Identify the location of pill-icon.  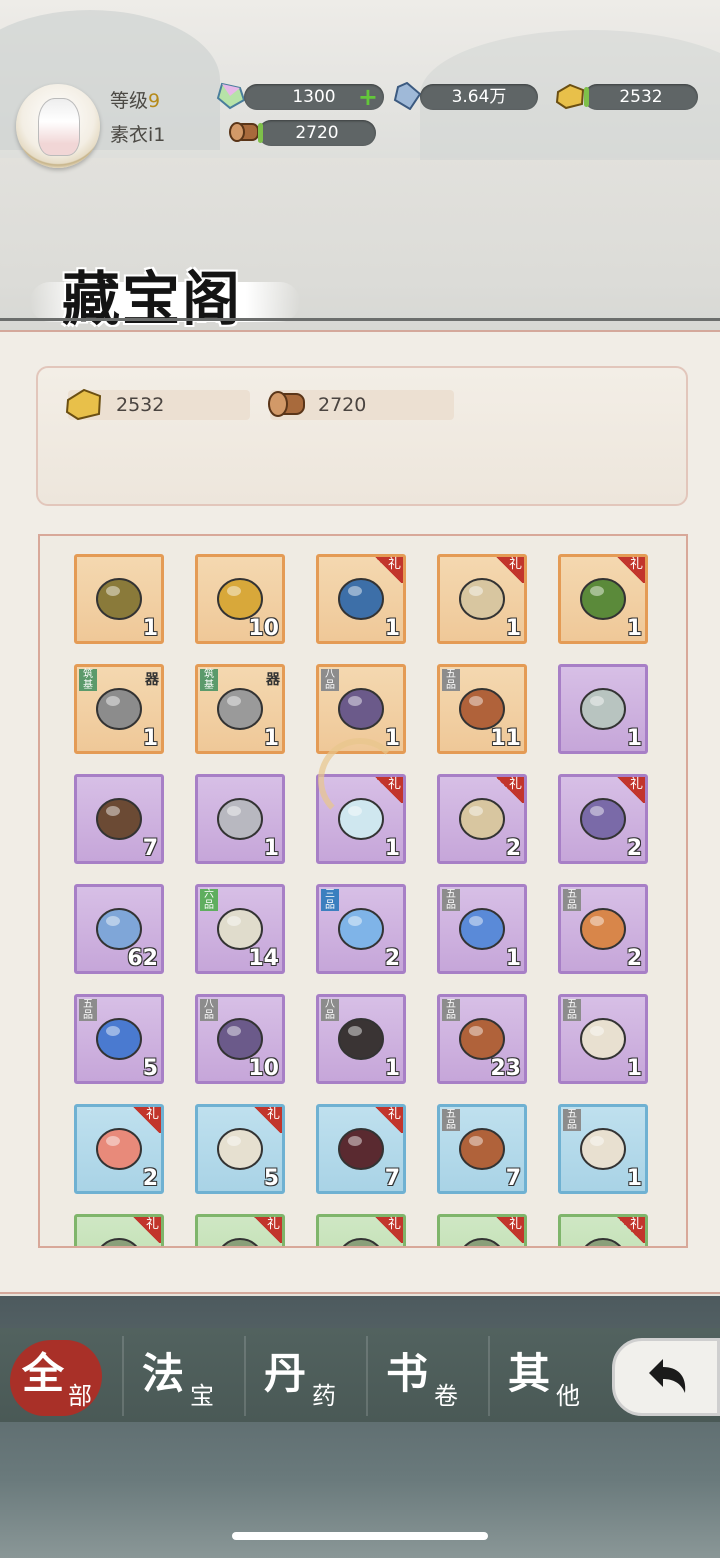
(482, 1149).